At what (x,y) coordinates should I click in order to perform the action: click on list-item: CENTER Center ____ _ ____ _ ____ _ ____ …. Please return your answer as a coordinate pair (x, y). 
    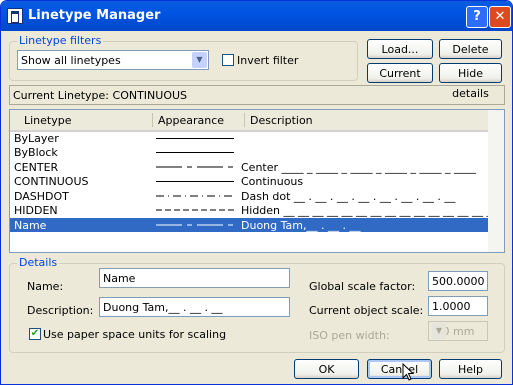
    Looking at the image, I should click on (249, 167).